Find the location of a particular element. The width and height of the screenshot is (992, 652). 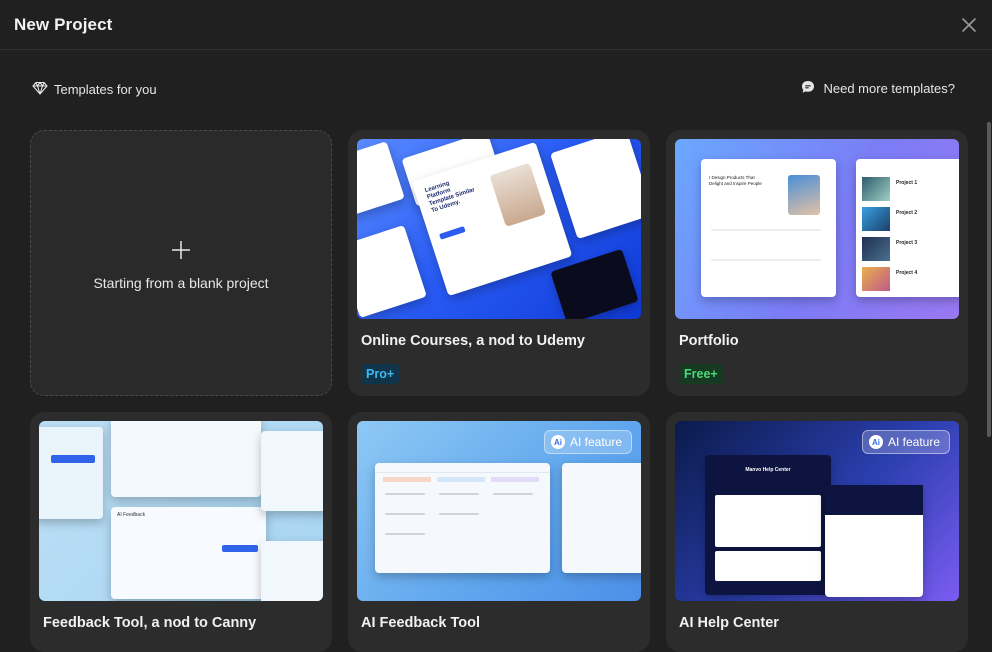

templates-for-you-heading: Templates for you is located at coordinates (94, 89).